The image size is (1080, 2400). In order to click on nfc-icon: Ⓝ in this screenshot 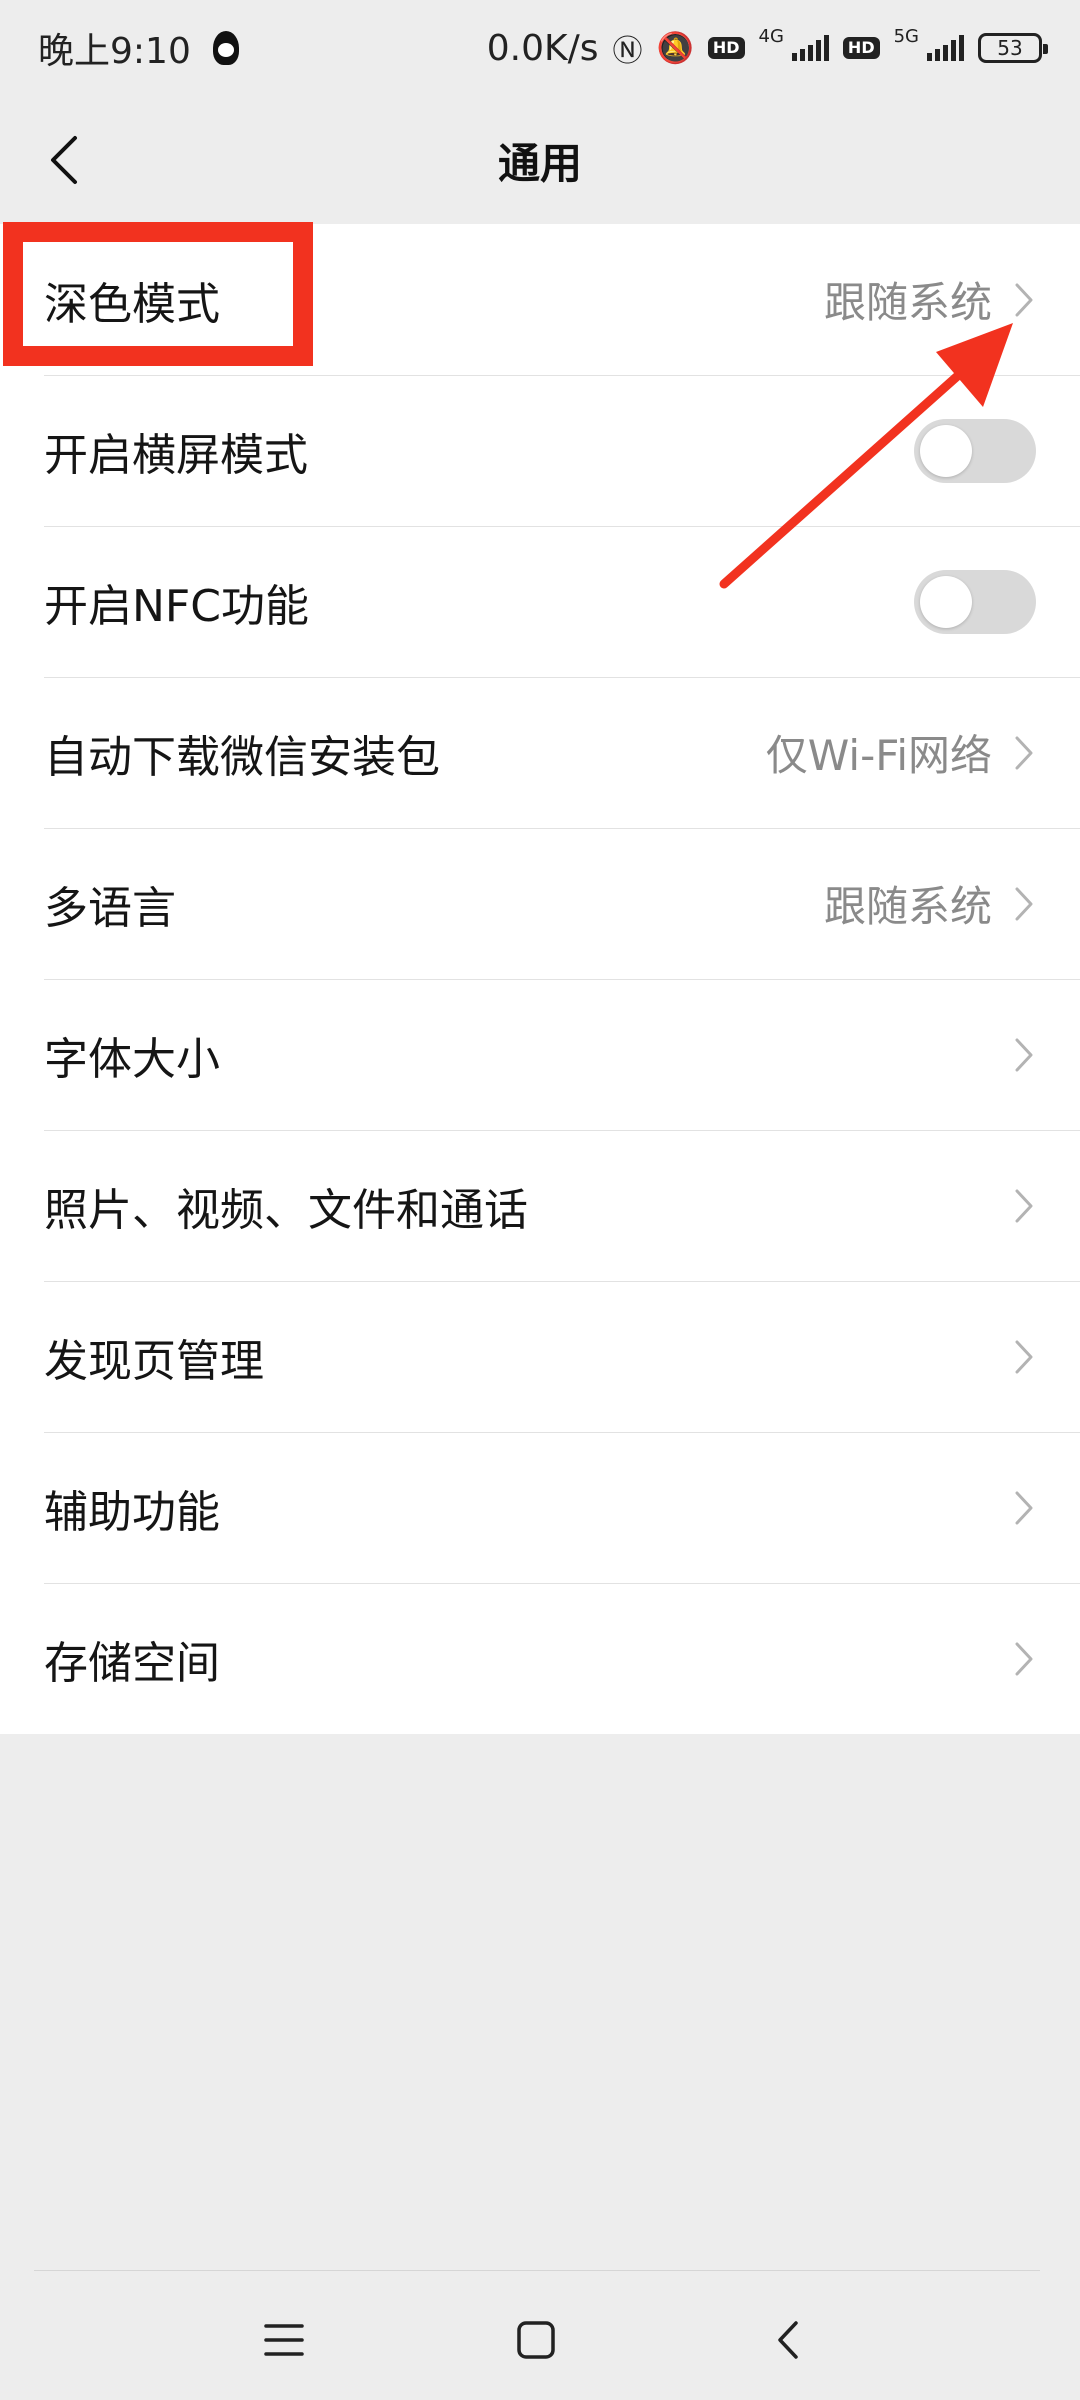, I will do `click(627, 51)`.